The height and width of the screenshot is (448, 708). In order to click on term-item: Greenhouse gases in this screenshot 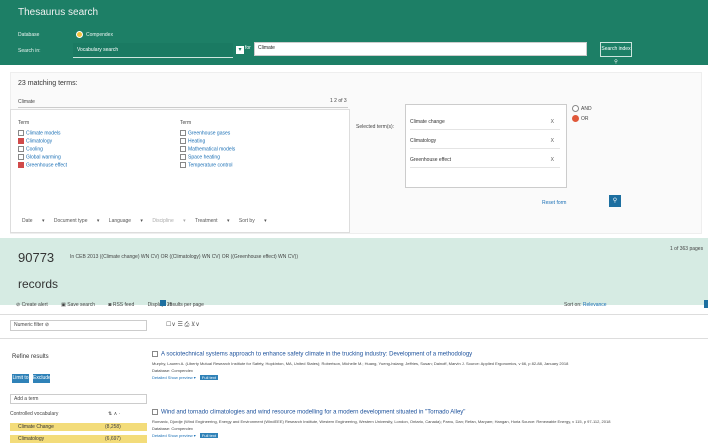, I will do `click(205, 133)`.